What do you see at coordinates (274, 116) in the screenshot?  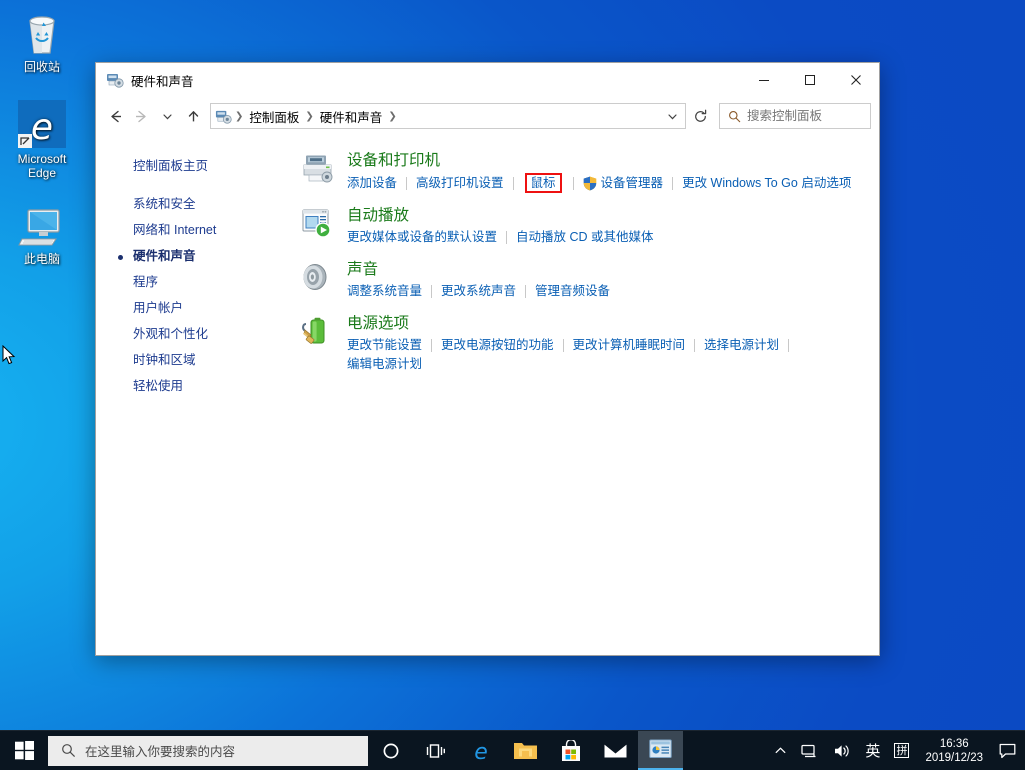 I see `breadcrumb-item-control-panel: 控制面板` at bounding box center [274, 116].